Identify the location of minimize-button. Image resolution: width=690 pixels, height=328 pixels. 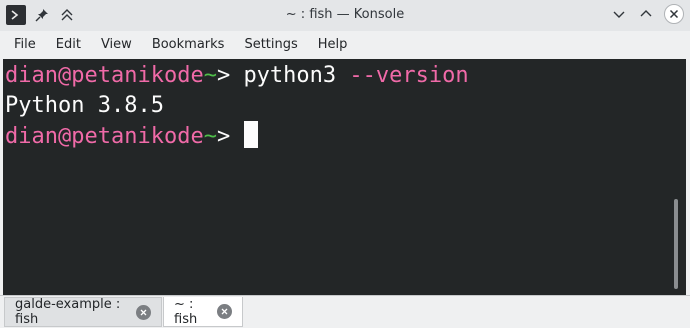
(619, 14).